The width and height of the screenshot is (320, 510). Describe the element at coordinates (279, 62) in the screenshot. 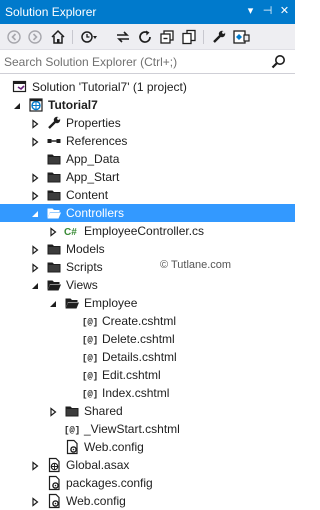

I see `search-icon` at that location.